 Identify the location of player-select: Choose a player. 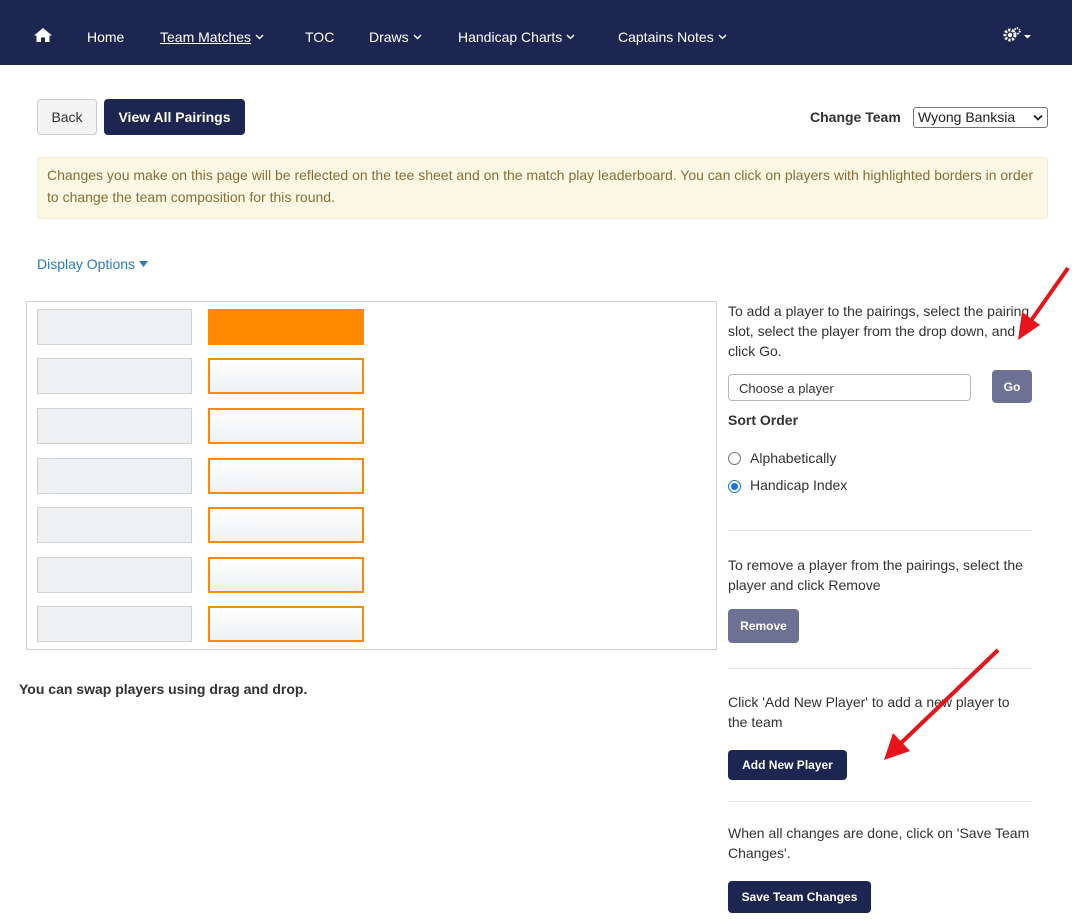
(849, 387).